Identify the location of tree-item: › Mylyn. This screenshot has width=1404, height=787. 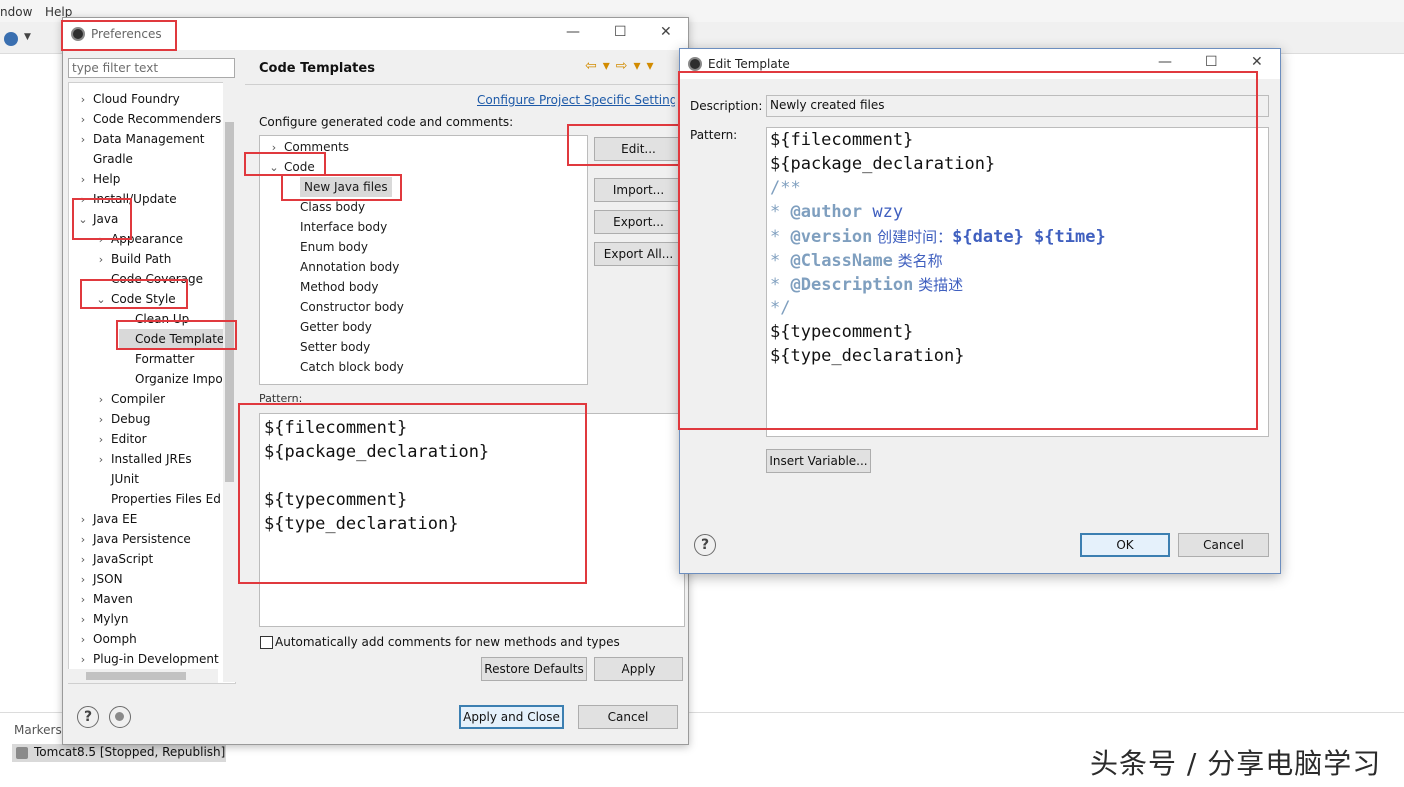
(103, 619).